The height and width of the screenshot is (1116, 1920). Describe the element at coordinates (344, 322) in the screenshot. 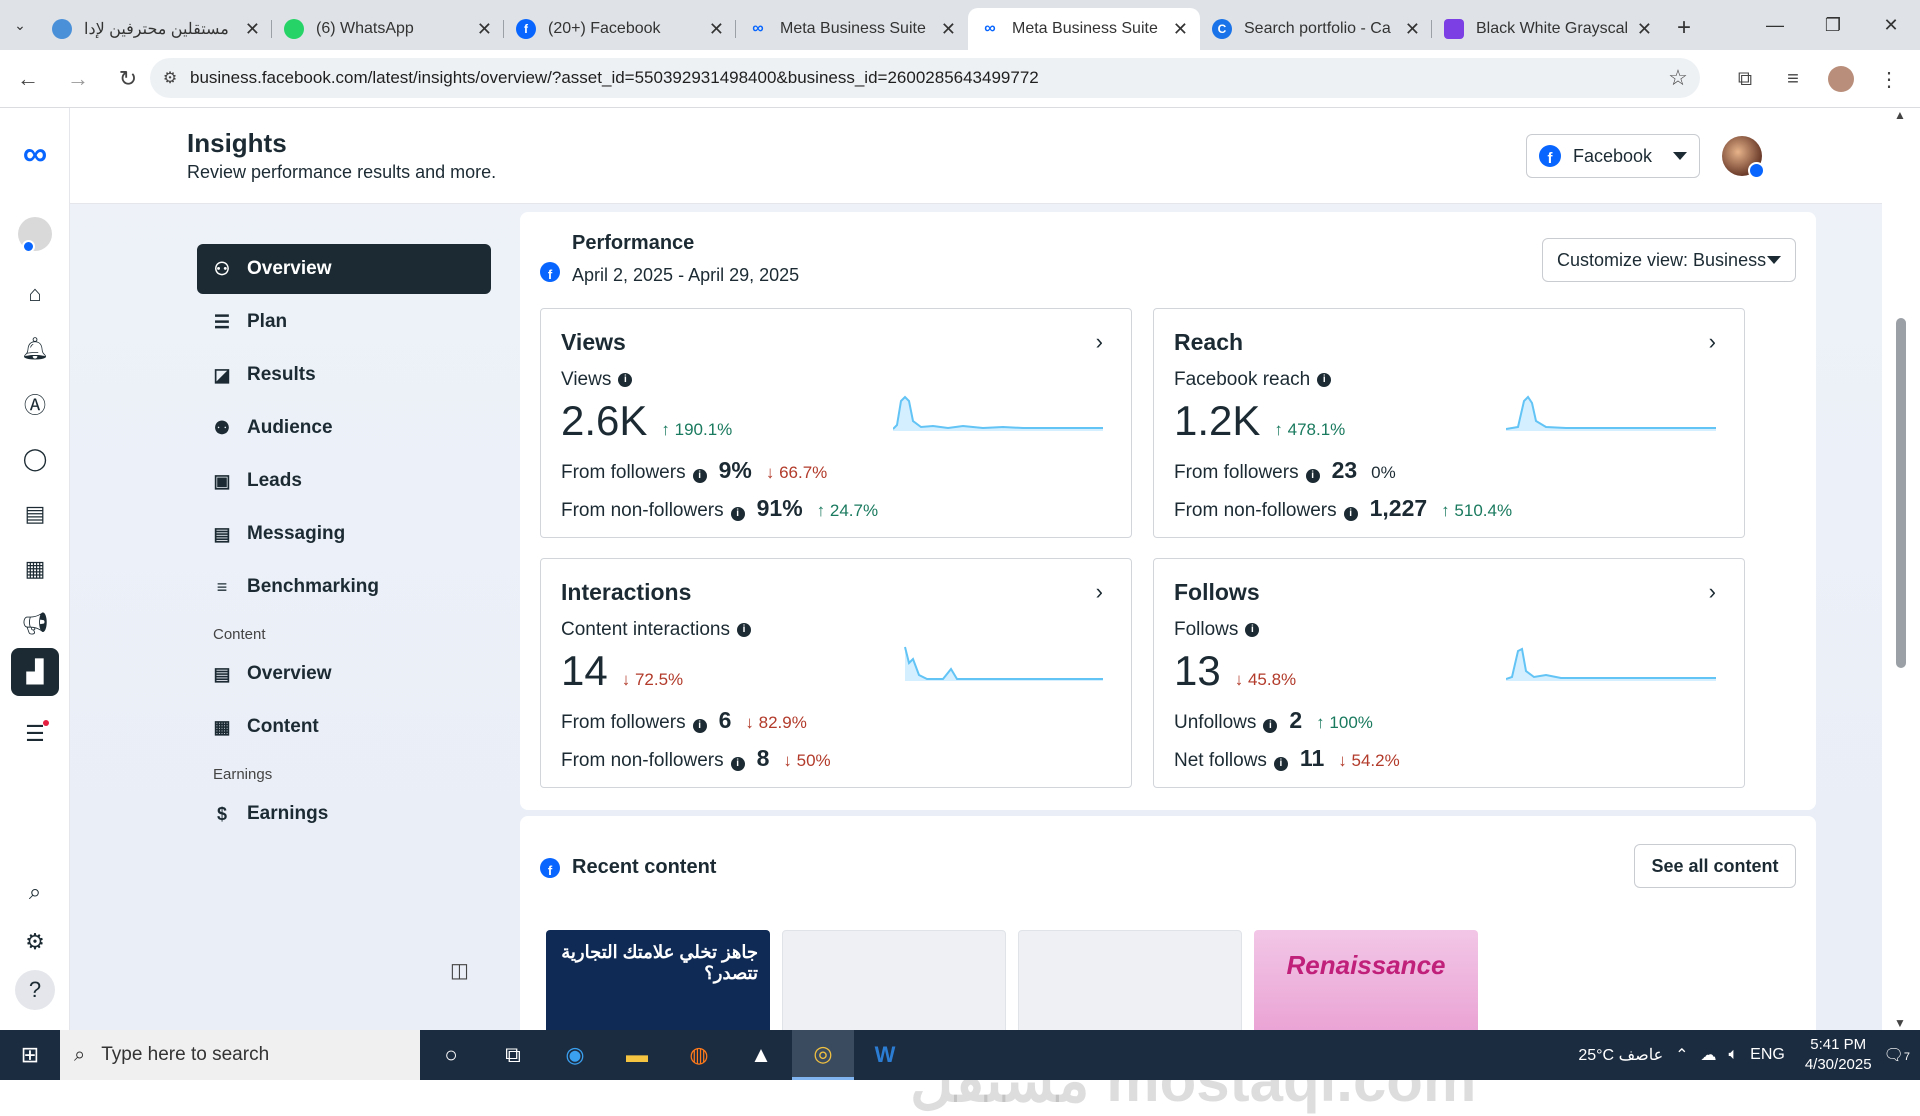

I see `sidebar-item-plan: ☰ Plan` at that location.